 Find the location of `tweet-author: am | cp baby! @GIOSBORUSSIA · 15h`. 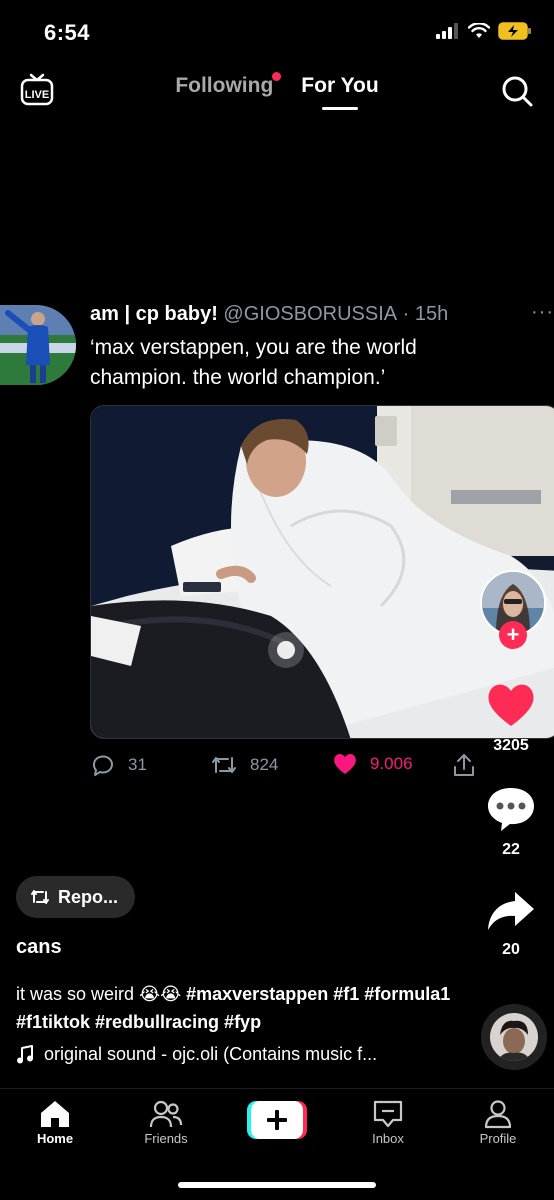

tweet-author: am | cp baby! @GIOSBORUSSIA · 15h is located at coordinates (269, 314).